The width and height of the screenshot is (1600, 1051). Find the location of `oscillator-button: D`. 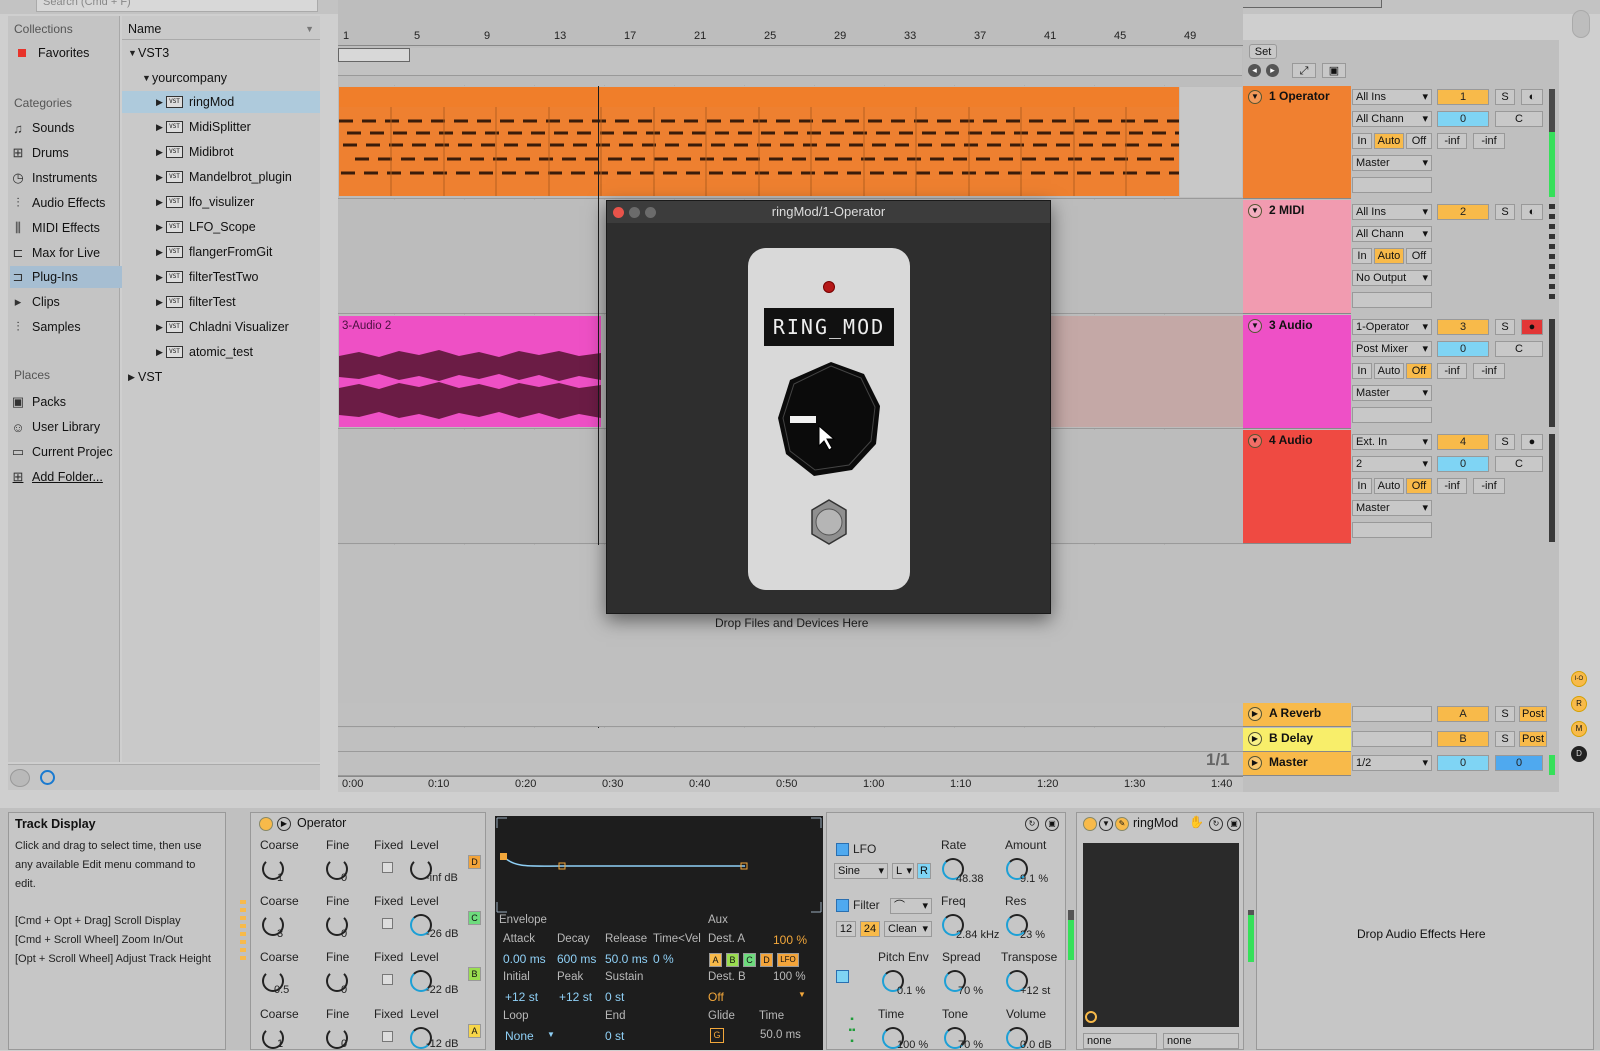

oscillator-button: D is located at coordinates (474, 862).